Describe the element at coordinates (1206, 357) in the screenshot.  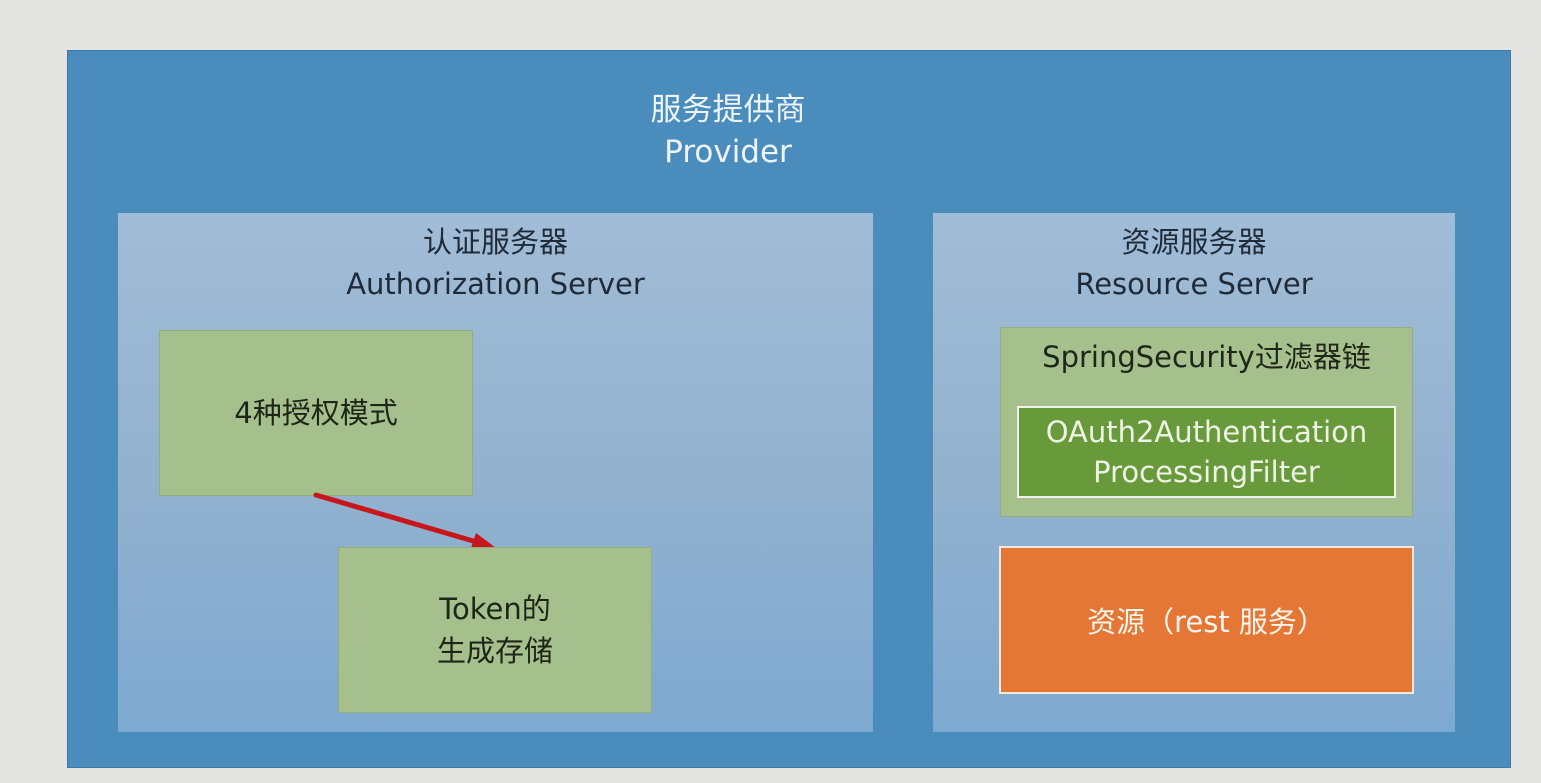
I see `filter-chain-label: SpringSecurity过滤器链` at that location.